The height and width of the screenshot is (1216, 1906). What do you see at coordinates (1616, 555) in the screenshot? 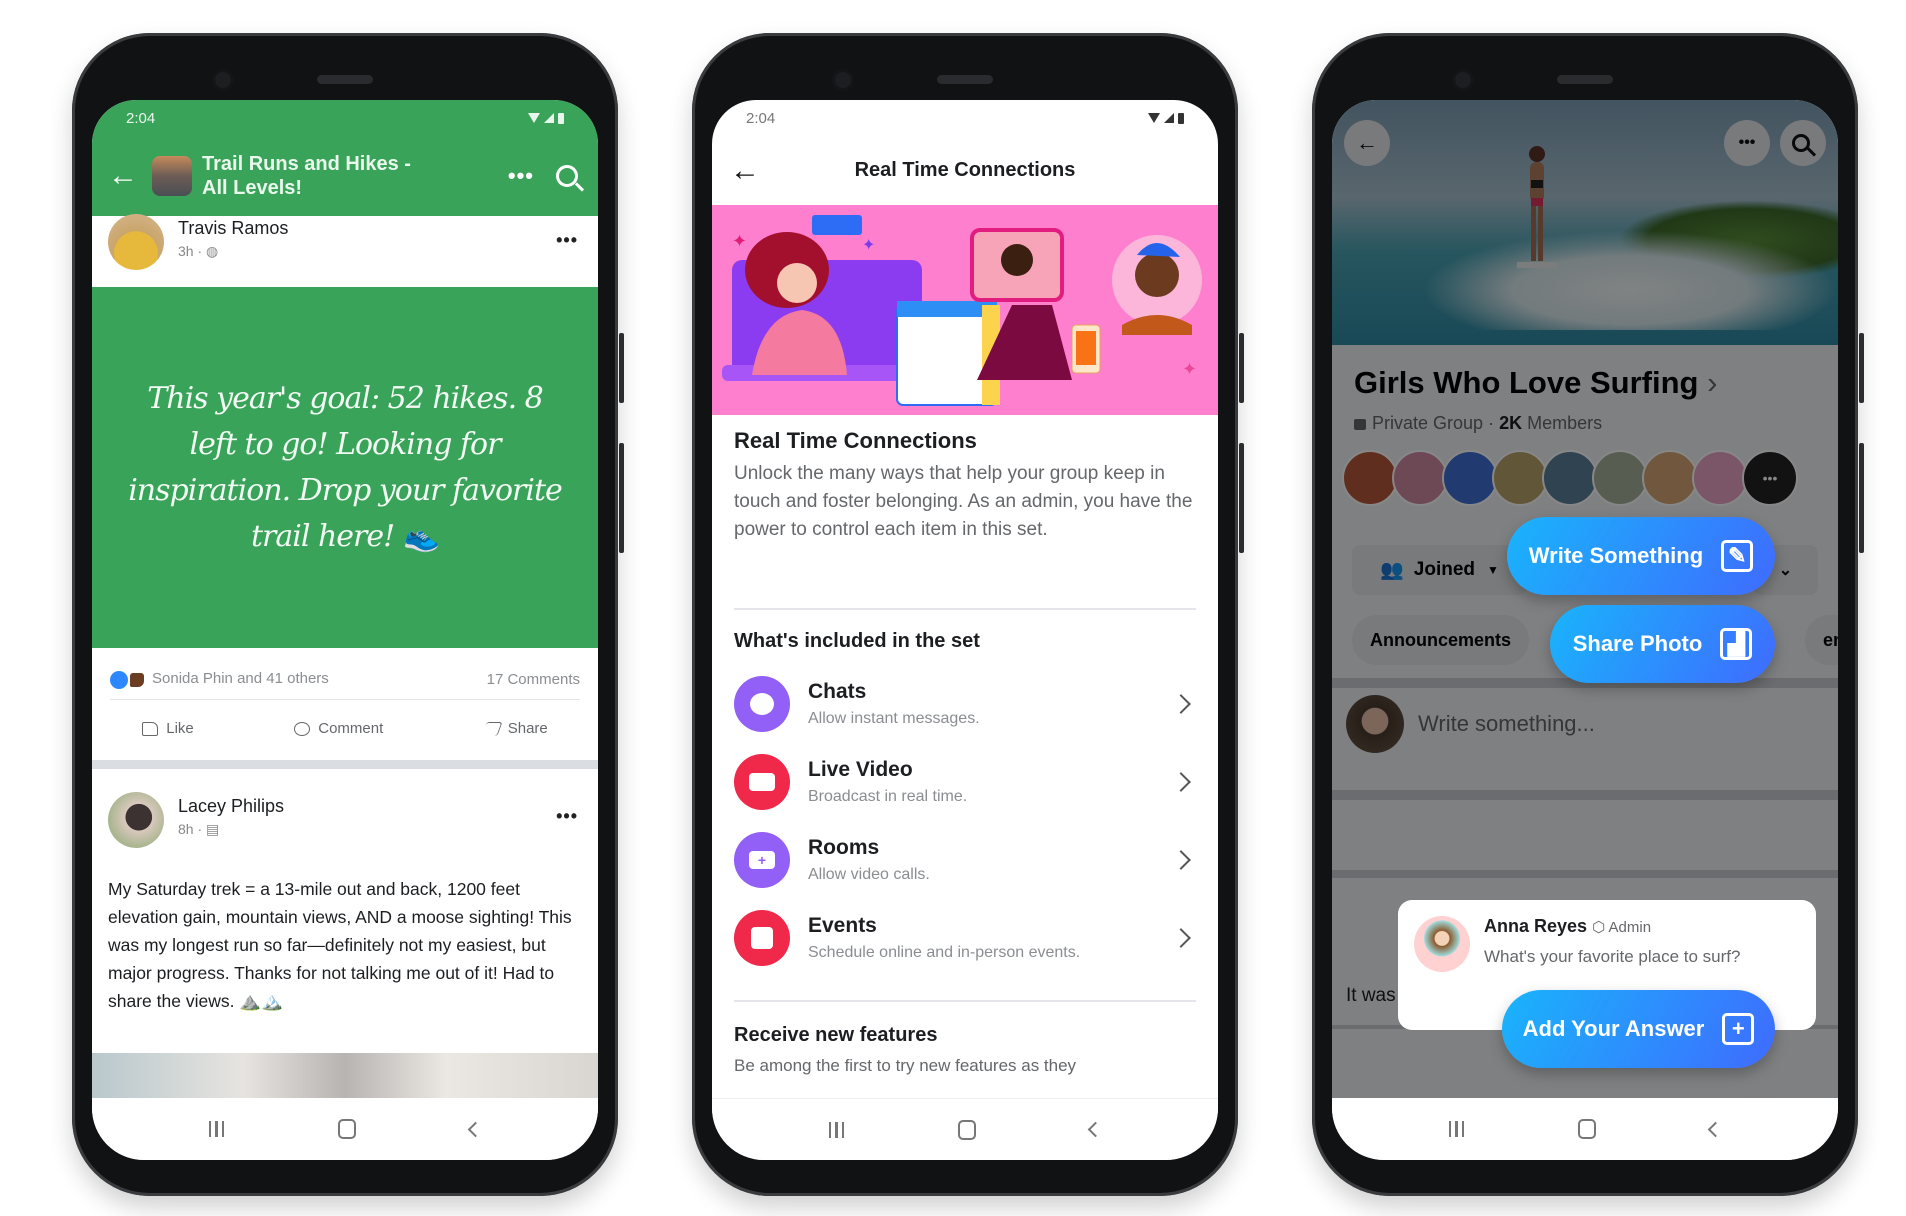
I see `fab-label: Write Something` at bounding box center [1616, 555].